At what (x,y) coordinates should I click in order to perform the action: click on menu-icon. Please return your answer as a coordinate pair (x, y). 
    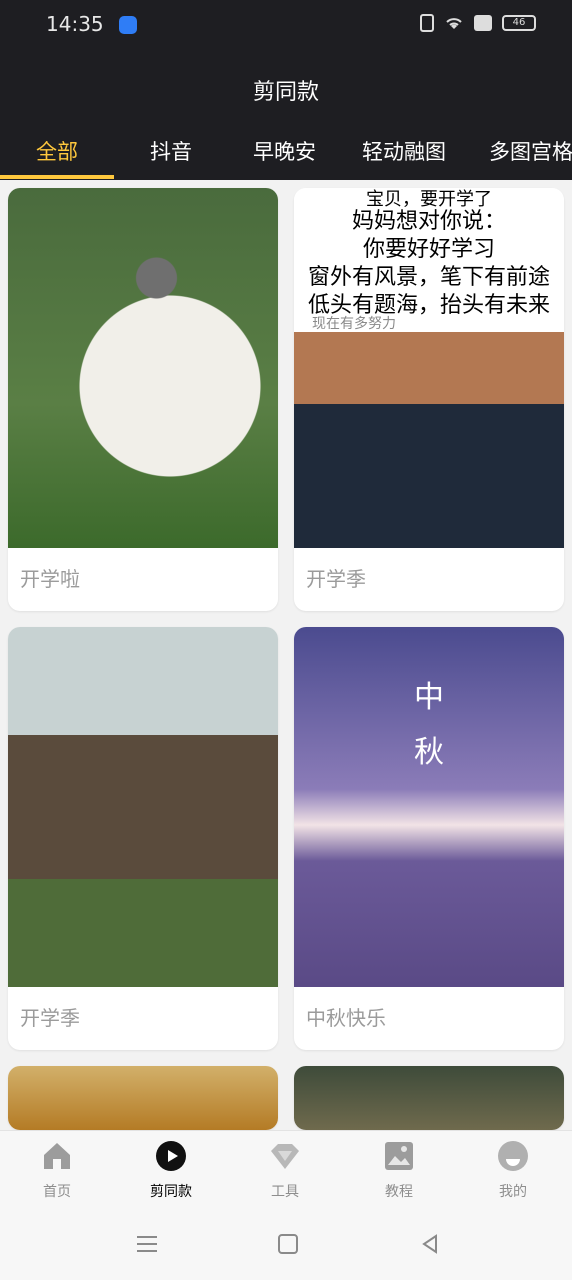
    Looking at the image, I should click on (147, 1244).